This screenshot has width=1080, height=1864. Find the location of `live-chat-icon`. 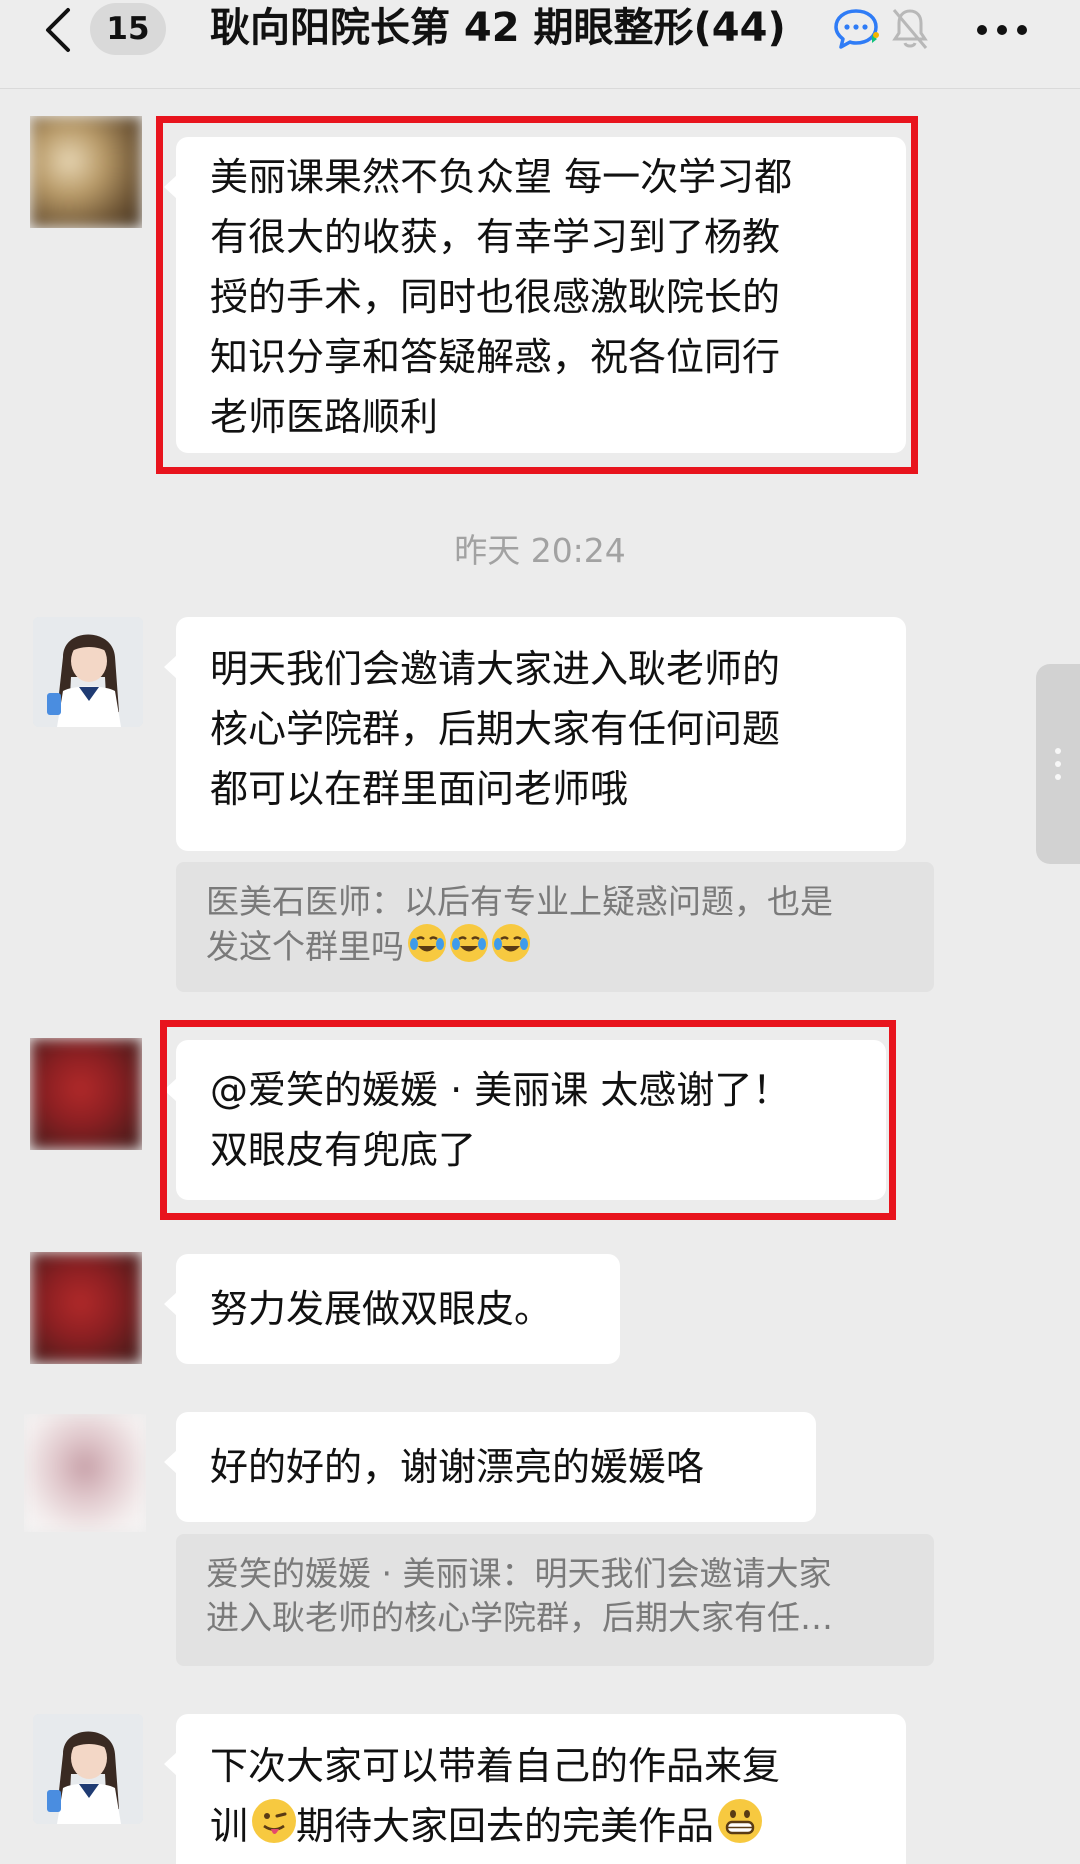

live-chat-icon is located at coordinates (857, 29).